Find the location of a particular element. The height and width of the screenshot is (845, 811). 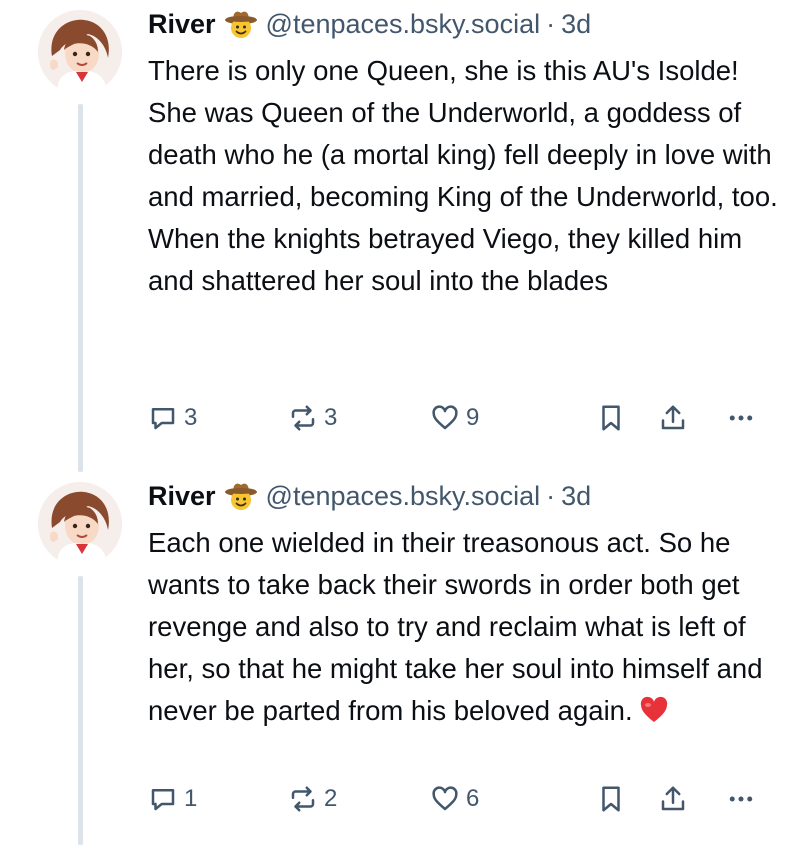

repost-button: 3 is located at coordinates (312, 418).